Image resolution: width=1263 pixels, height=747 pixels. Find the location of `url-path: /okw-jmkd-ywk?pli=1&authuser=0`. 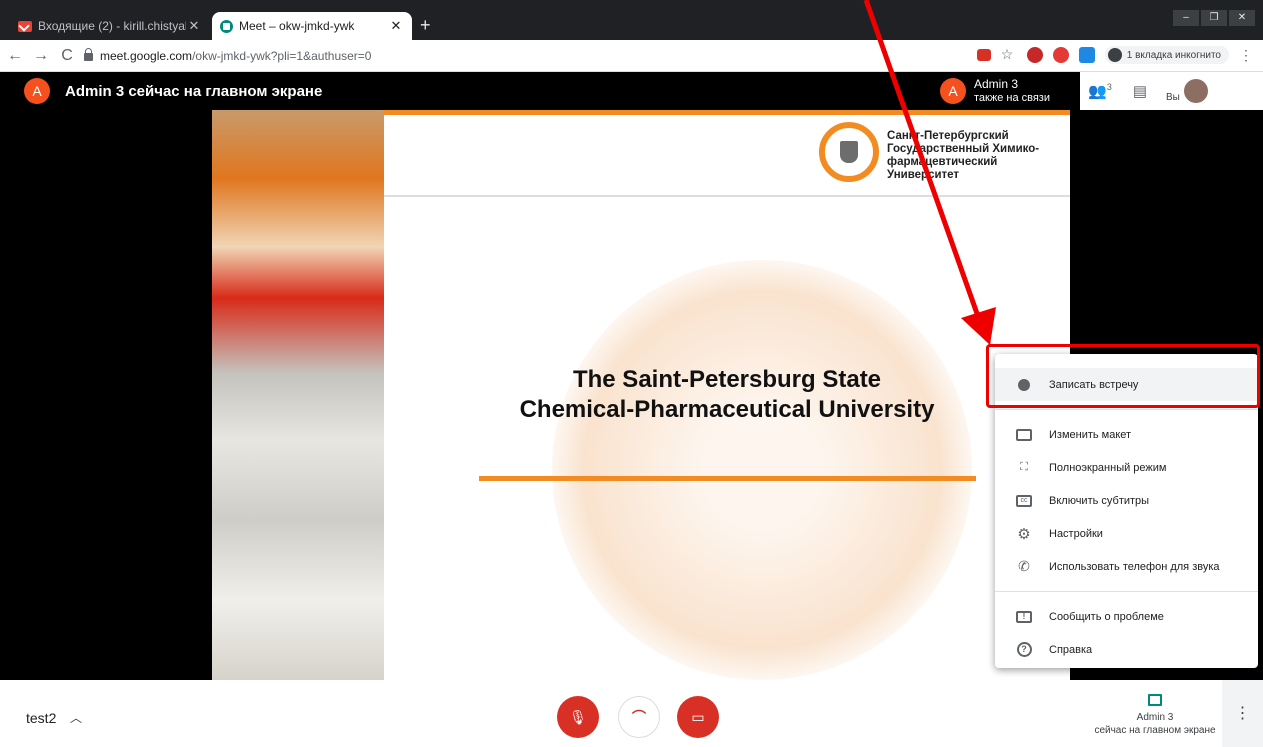

url-path: /okw-jmkd-ywk?pli=1&authuser=0 is located at coordinates (282, 55).